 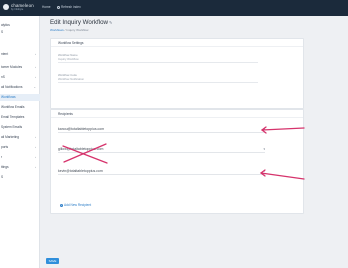 I want to click on recipients-header: Recipients, so click(x=177, y=114).